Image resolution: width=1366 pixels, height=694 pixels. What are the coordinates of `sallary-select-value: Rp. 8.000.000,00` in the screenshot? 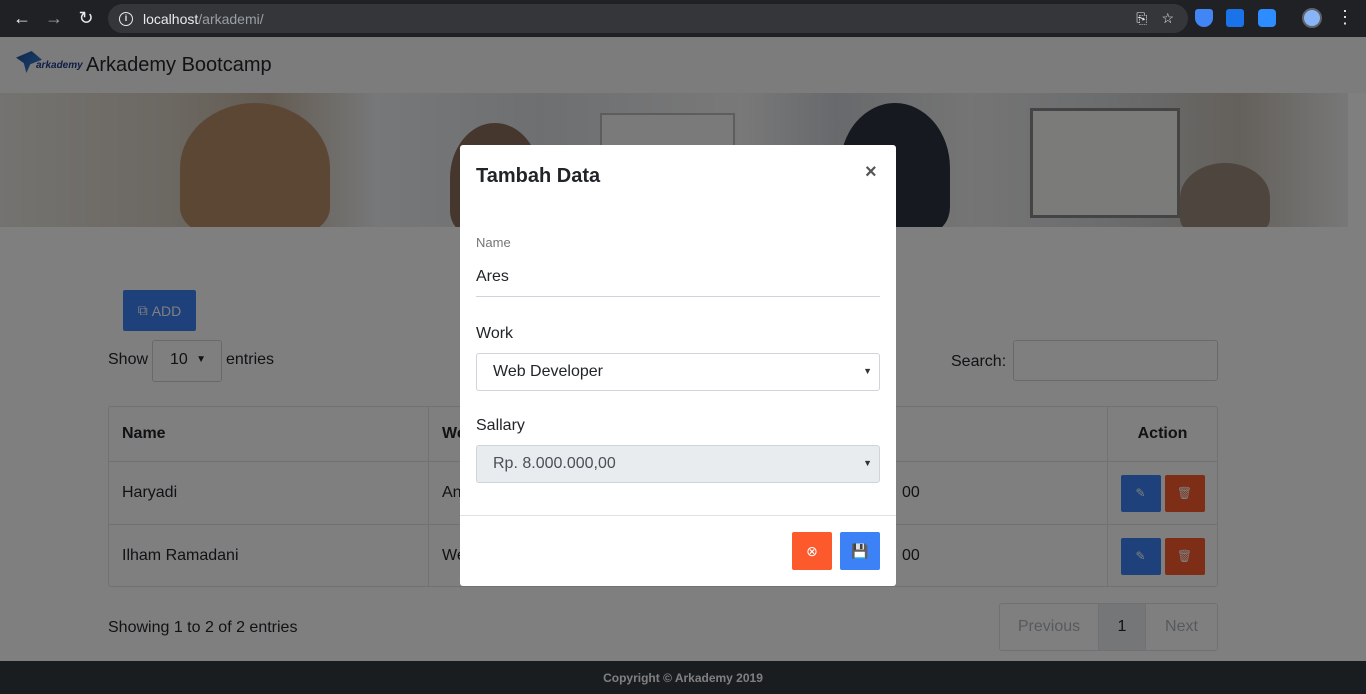 It's located at (554, 463).